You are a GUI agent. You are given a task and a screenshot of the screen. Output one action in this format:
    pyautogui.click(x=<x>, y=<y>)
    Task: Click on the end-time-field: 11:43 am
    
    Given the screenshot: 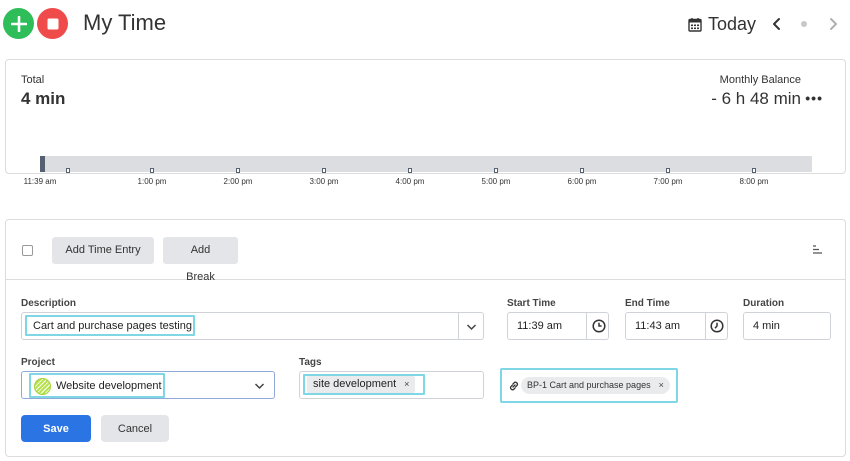 What is the action you would take?
    pyautogui.click(x=676, y=326)
    